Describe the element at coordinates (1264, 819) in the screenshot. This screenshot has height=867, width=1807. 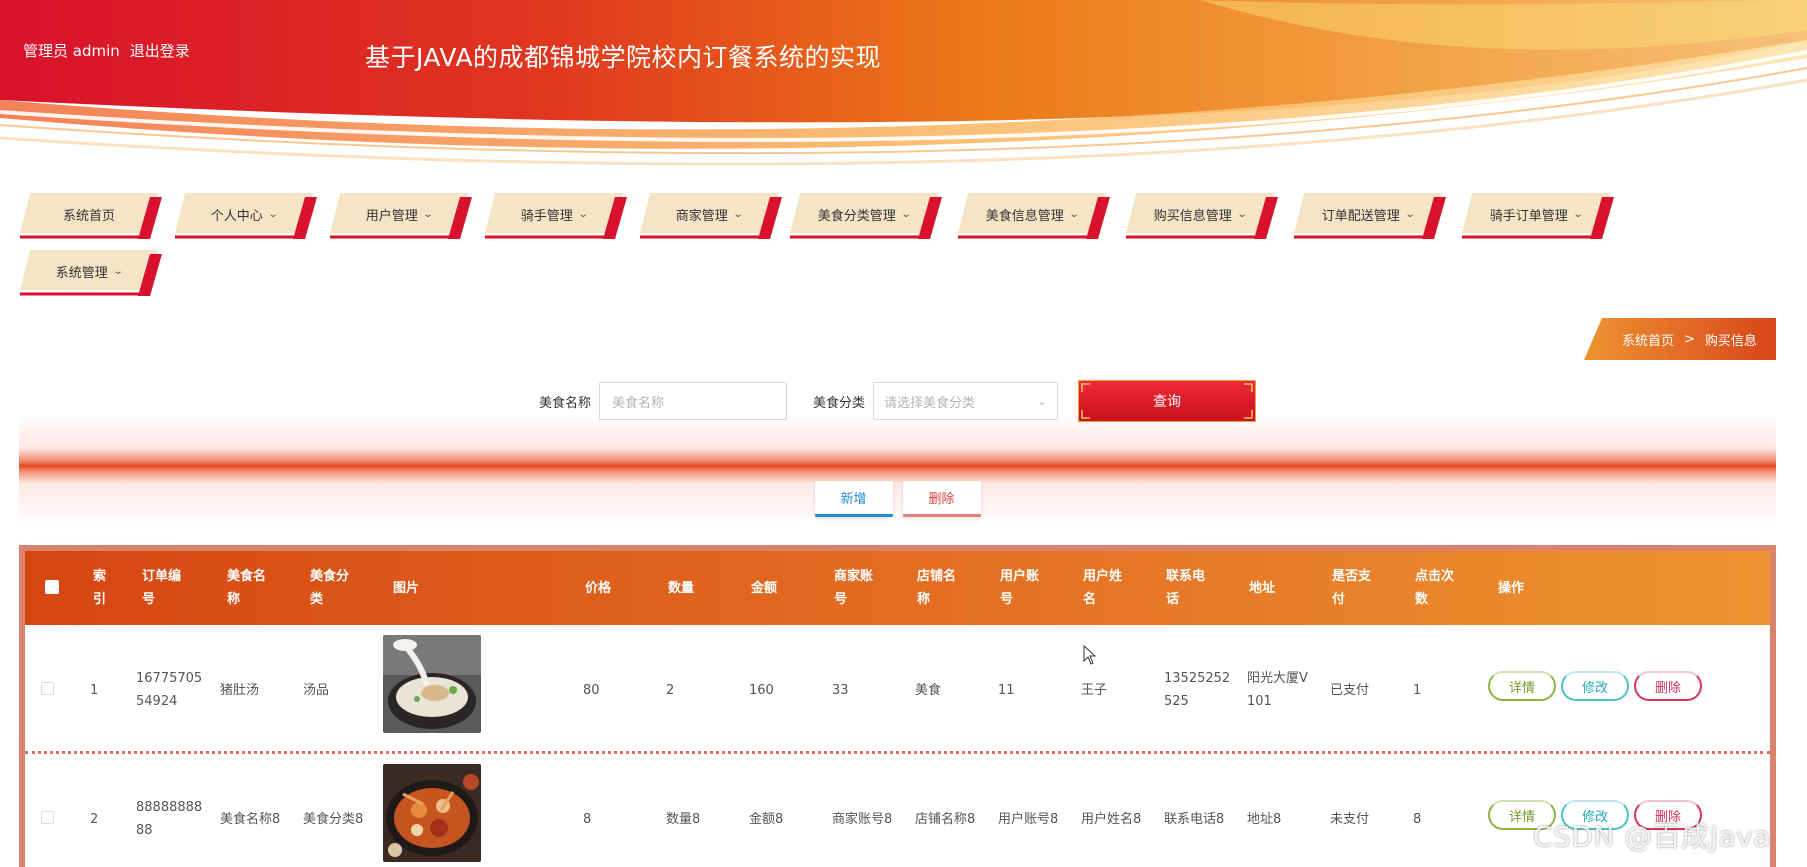
I see `cell-address: 地址8` at that location.